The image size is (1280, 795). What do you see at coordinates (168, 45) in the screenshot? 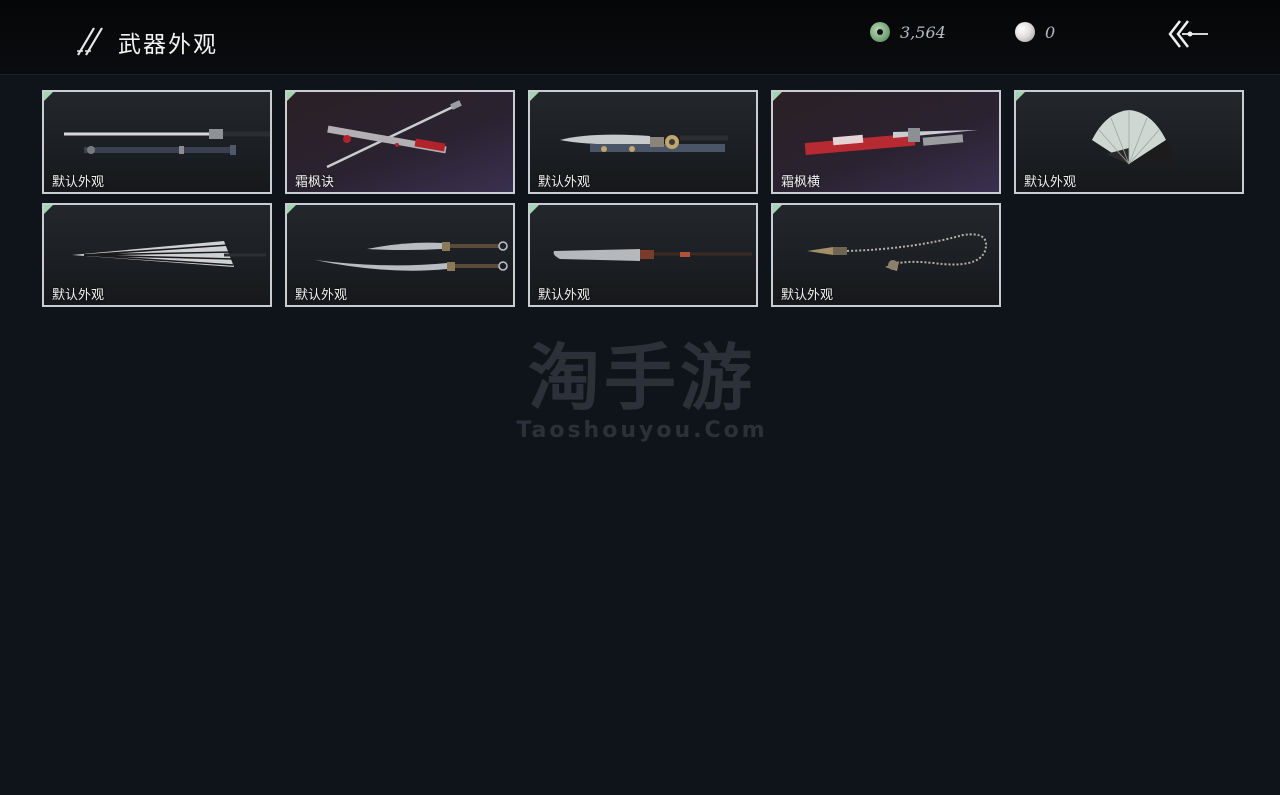
I see `page-title: 武器外观` at bounding box center [168, 45].